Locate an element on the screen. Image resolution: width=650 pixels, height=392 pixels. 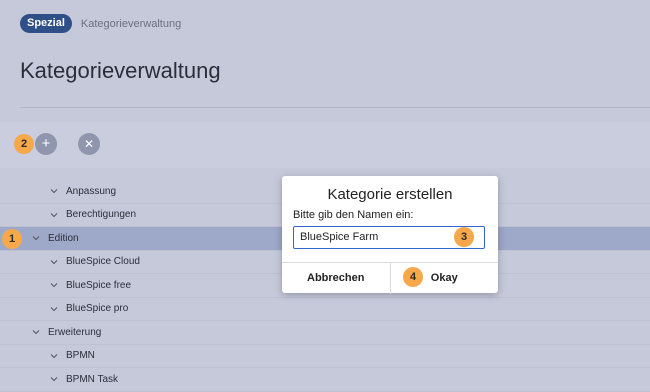
toolbar: + ✕ 2 is located at coordinates (325, 145).